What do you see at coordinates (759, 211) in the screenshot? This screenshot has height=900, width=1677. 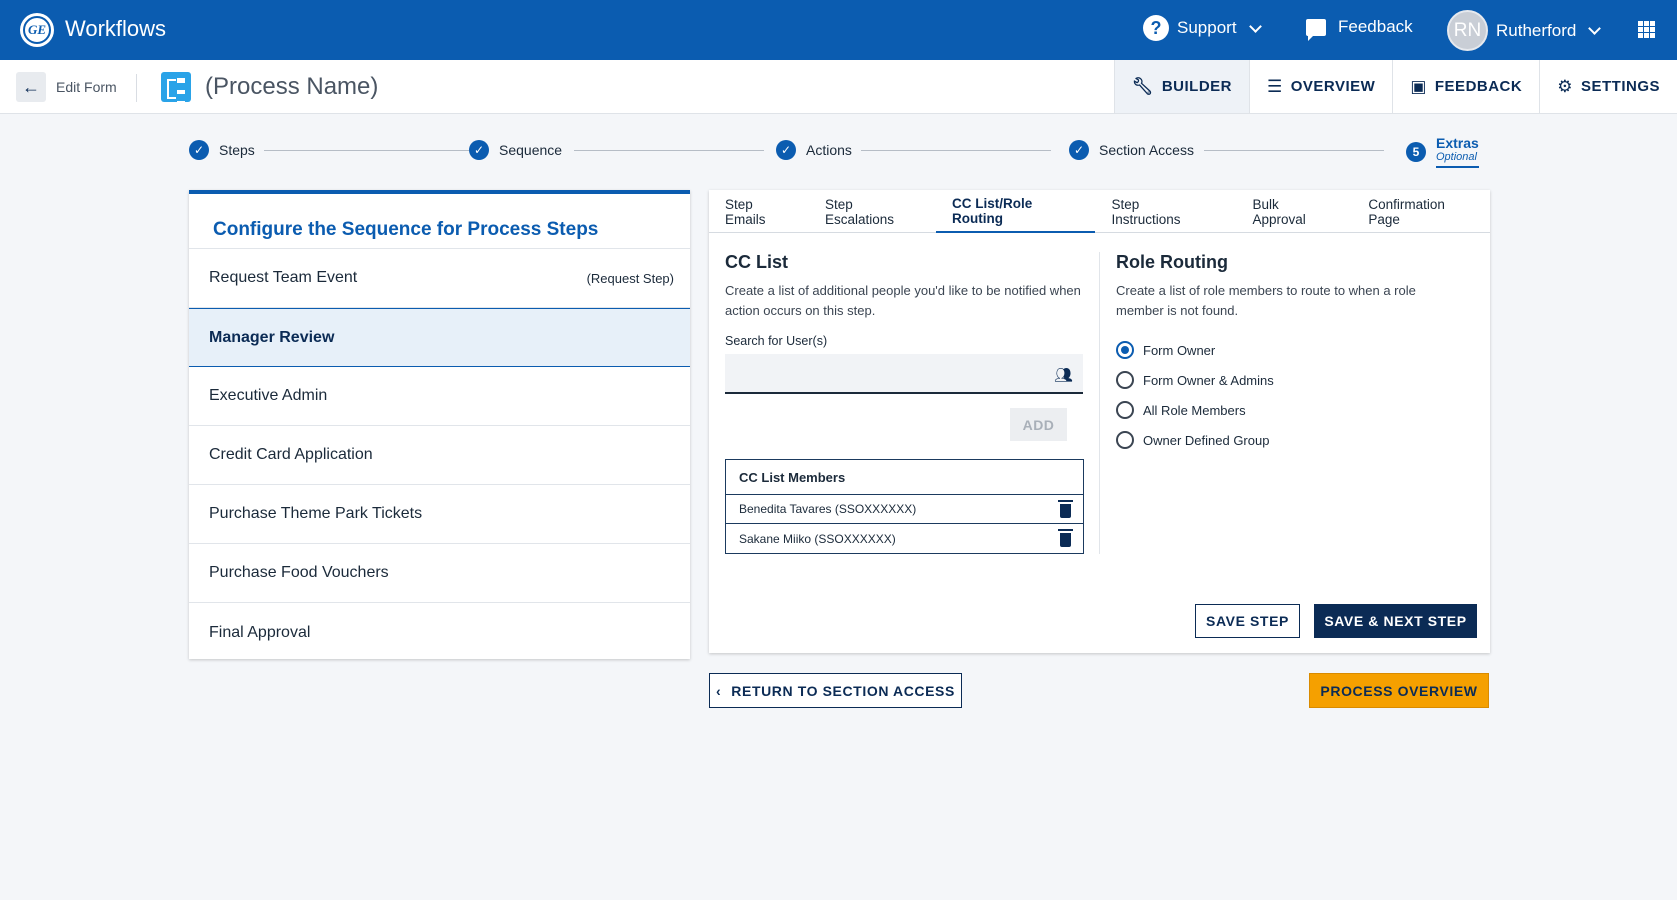 I see `tab-step-emails: Step Emails` at bounding box center [759, 211].